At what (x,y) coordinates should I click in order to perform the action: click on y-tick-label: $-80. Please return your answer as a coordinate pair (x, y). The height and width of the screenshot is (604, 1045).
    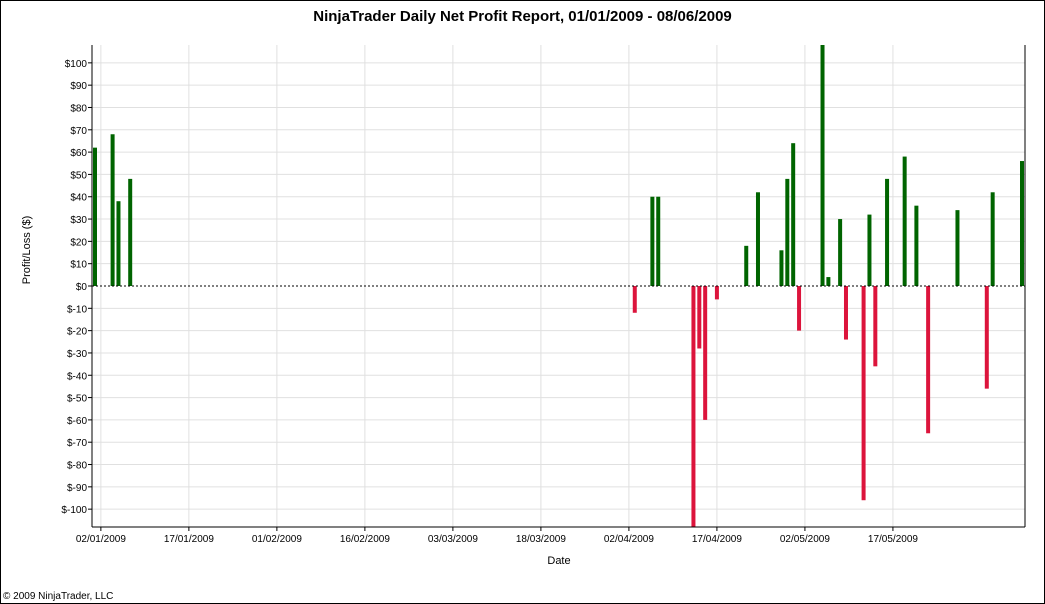
    Looking at the image, I should click on (77, 466).